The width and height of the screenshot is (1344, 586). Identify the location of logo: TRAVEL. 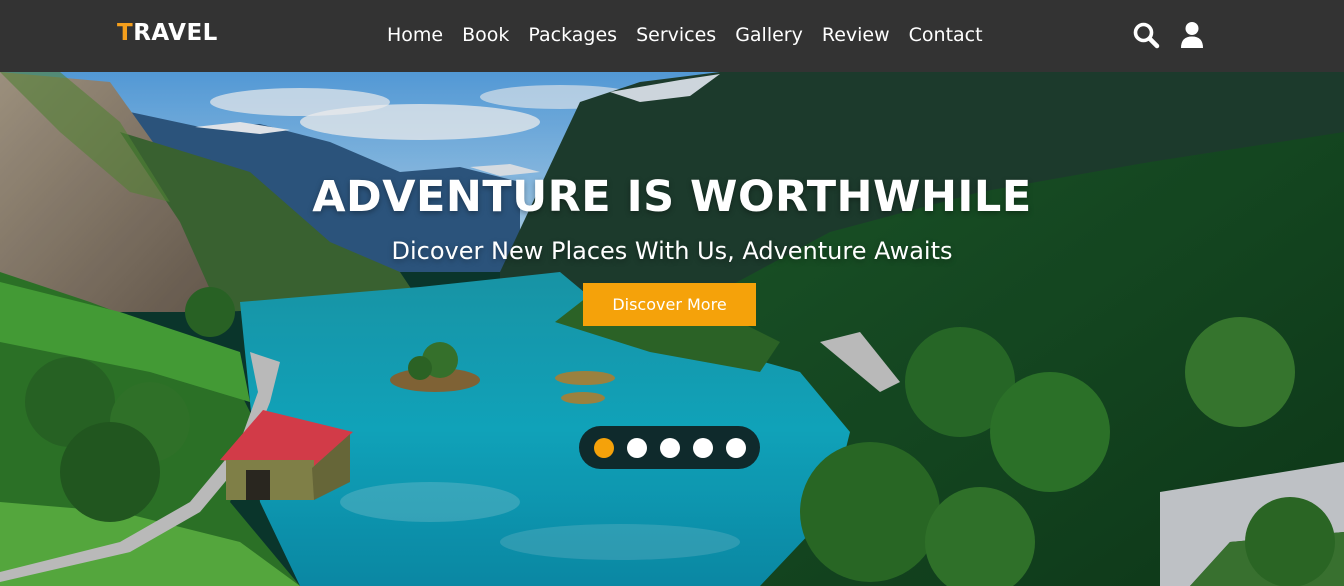
(167, 33).